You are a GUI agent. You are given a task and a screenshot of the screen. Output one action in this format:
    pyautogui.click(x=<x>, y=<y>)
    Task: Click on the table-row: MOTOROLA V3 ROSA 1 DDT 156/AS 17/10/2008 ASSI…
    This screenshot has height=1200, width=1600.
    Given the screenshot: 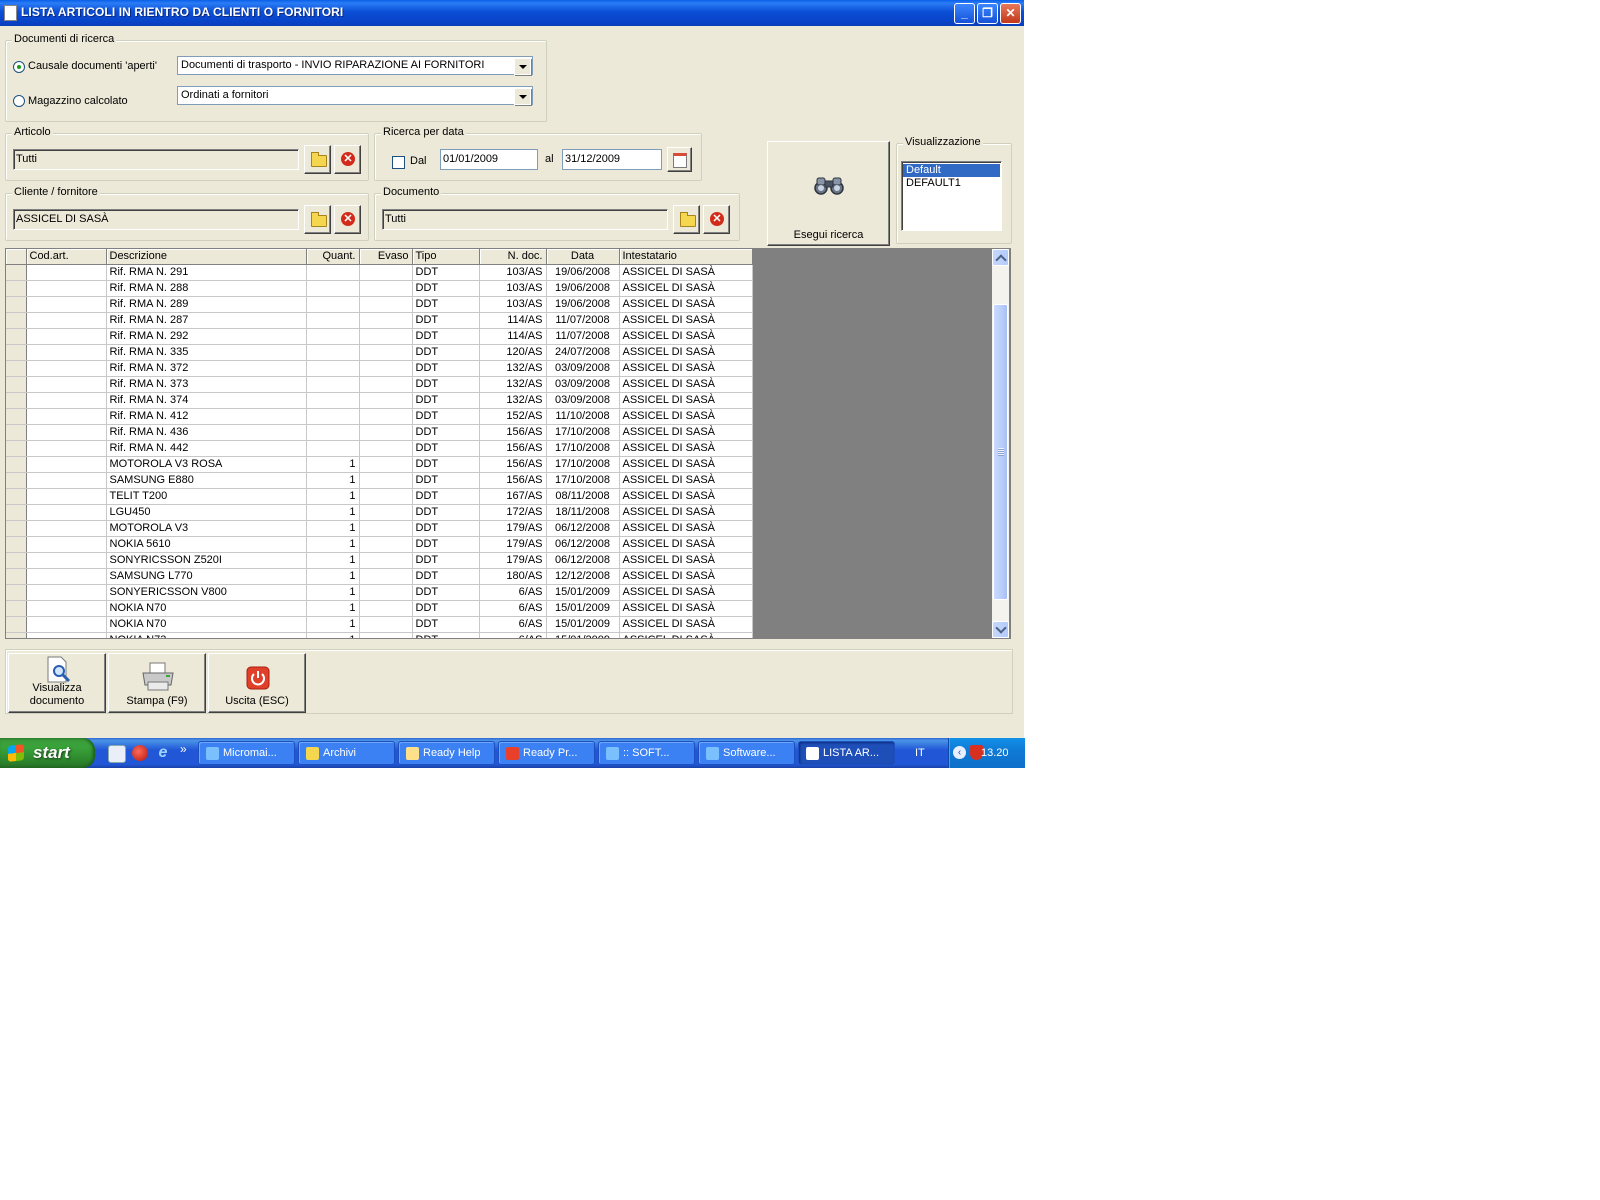 What is the action you would take?
    pyautogui.click(x=379, y=464)
    